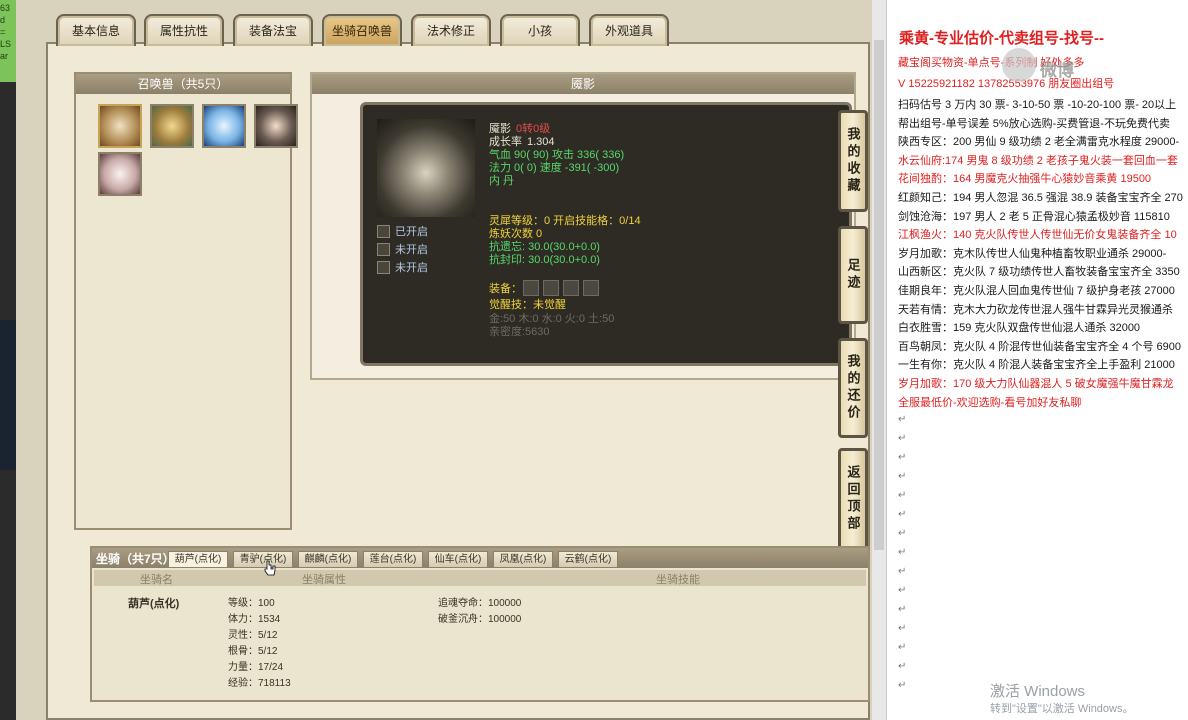 The height and width of the screenshot is (720, 1188). I want to click on activate-windows-title: 激活 Windows, so click(1038, 691).